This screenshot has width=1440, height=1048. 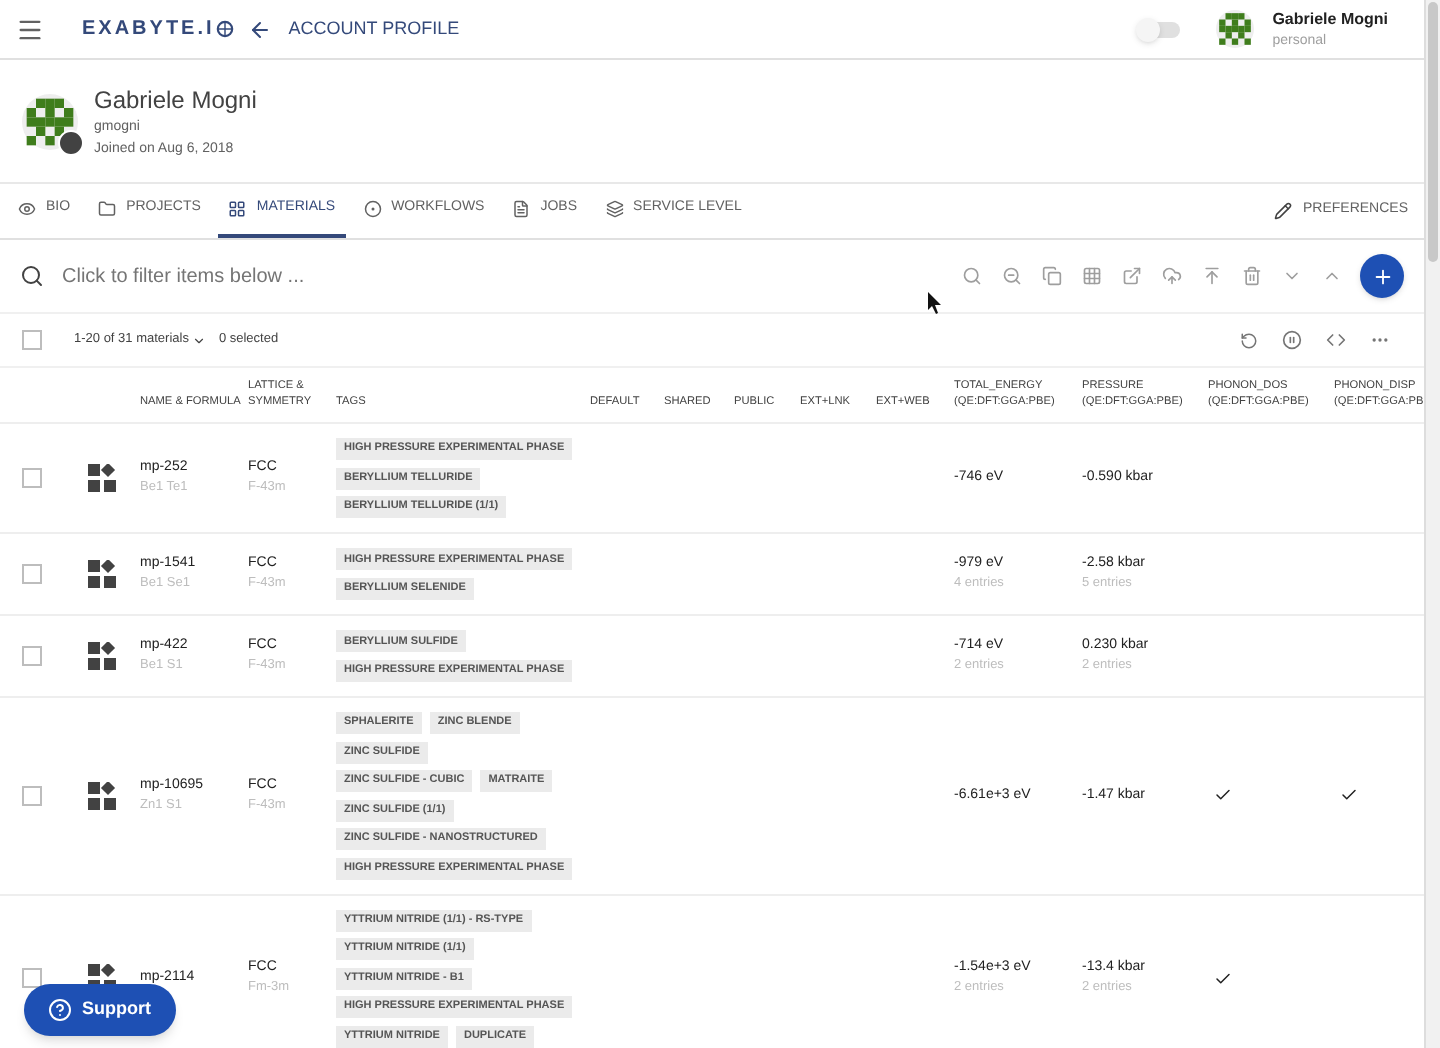 I want to click on back-arrow-icon, so click(x=260, y=29).